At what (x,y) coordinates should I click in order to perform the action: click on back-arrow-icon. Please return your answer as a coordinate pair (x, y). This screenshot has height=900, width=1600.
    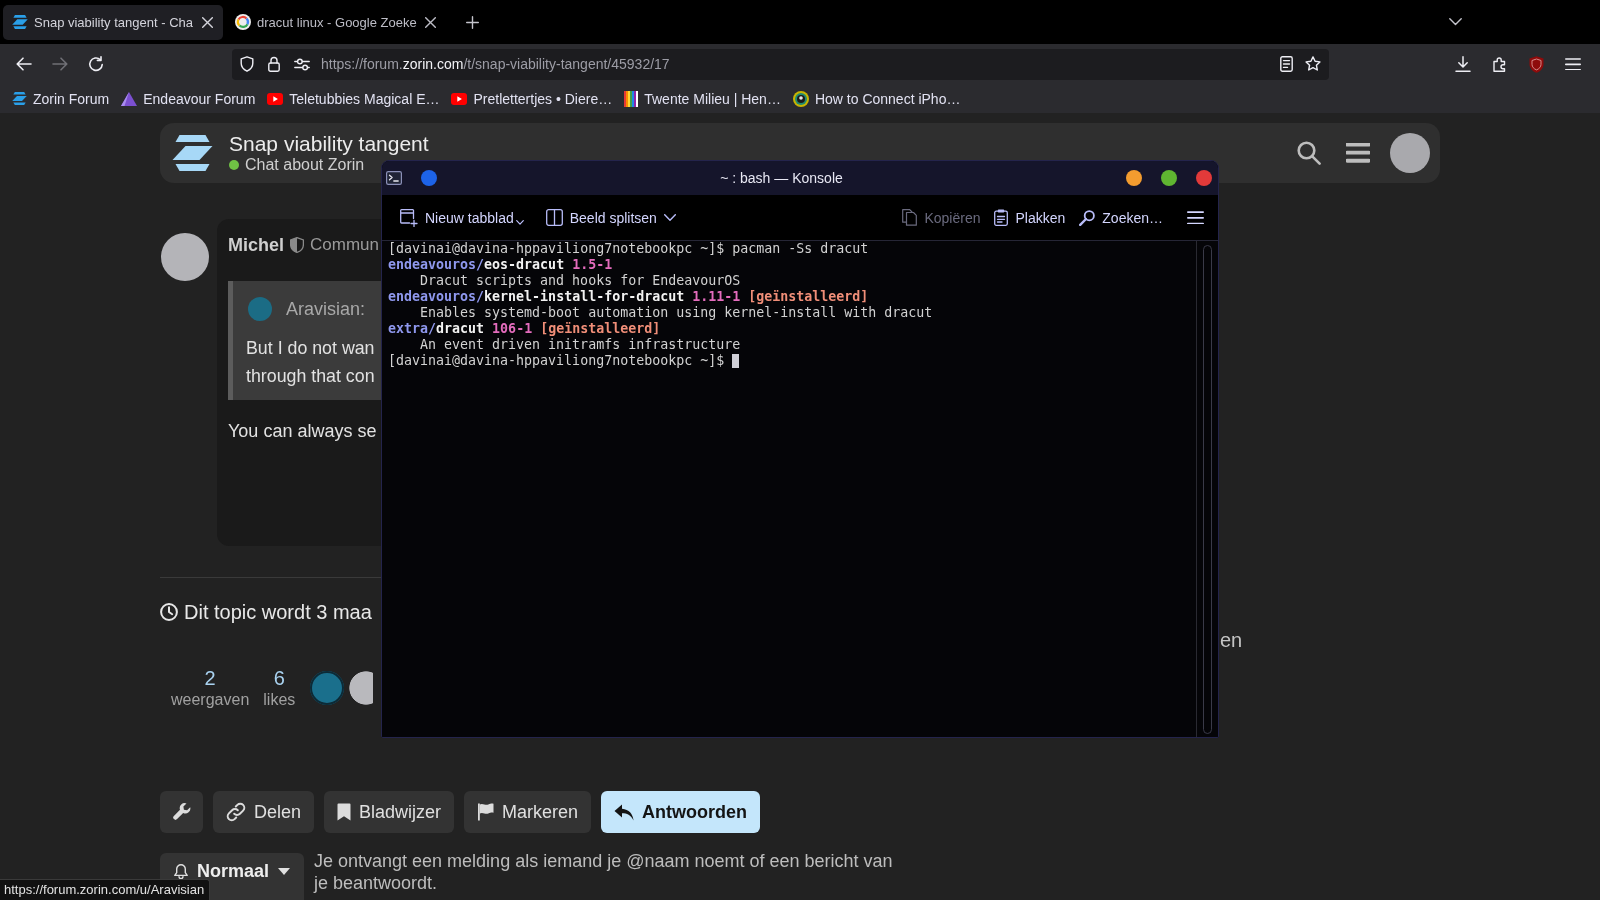
    Looking at the image, I should click on (24, 64).